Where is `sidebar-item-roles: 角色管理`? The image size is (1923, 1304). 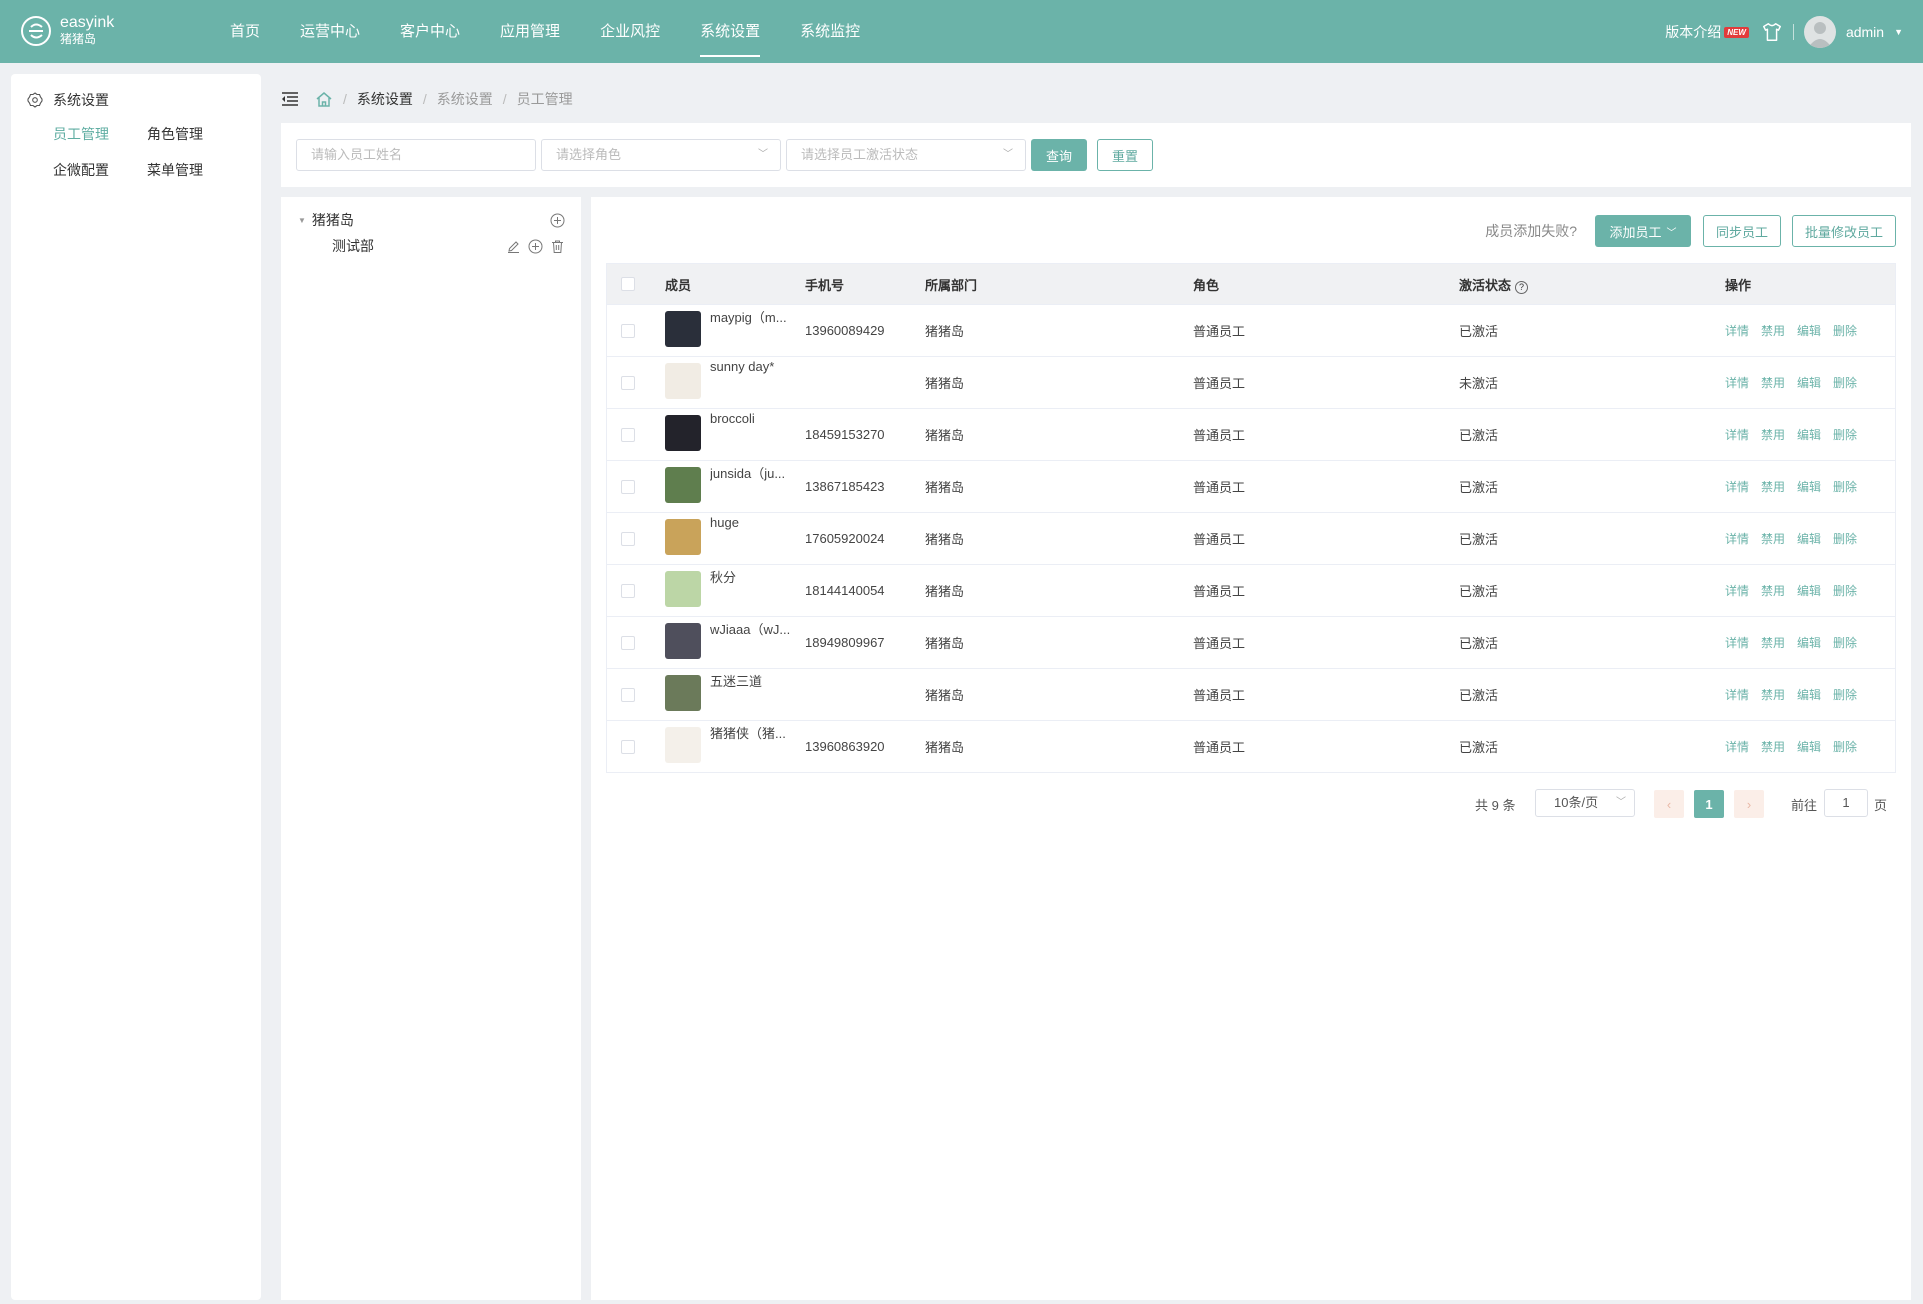 sidebar-item-roles: 角色管理 is located at coordinates (194, 134).